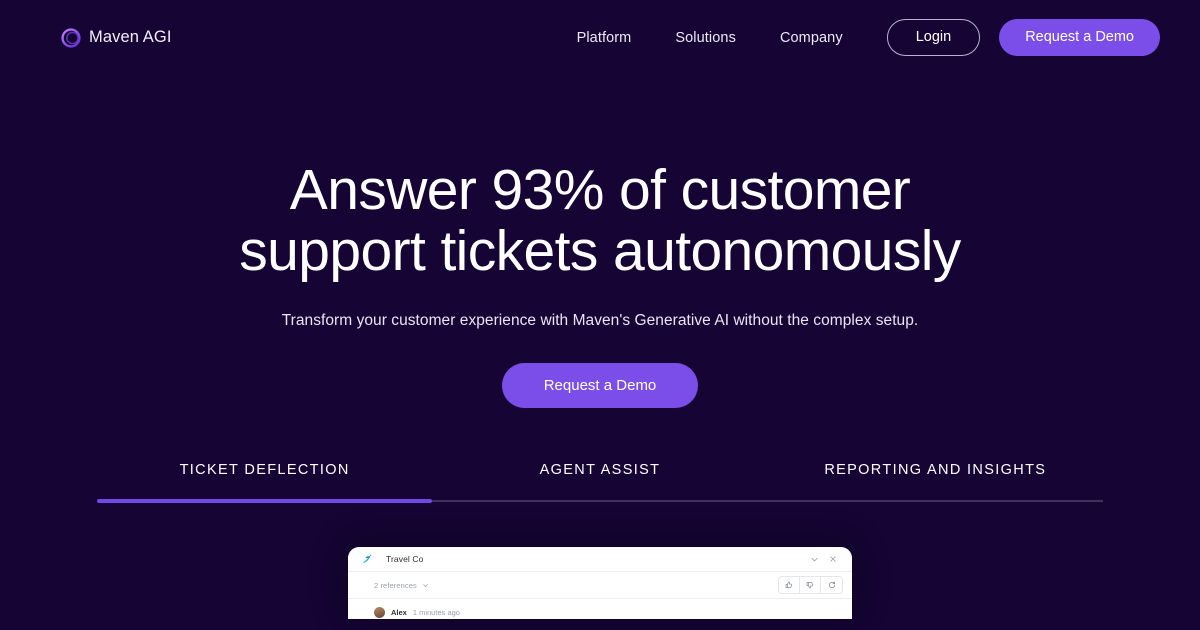 This screenshot has height=630, width=1200. Describe the element at coordinates (130, 37) in the screenshot. I see `brand-name: Maven AGI` at that location.